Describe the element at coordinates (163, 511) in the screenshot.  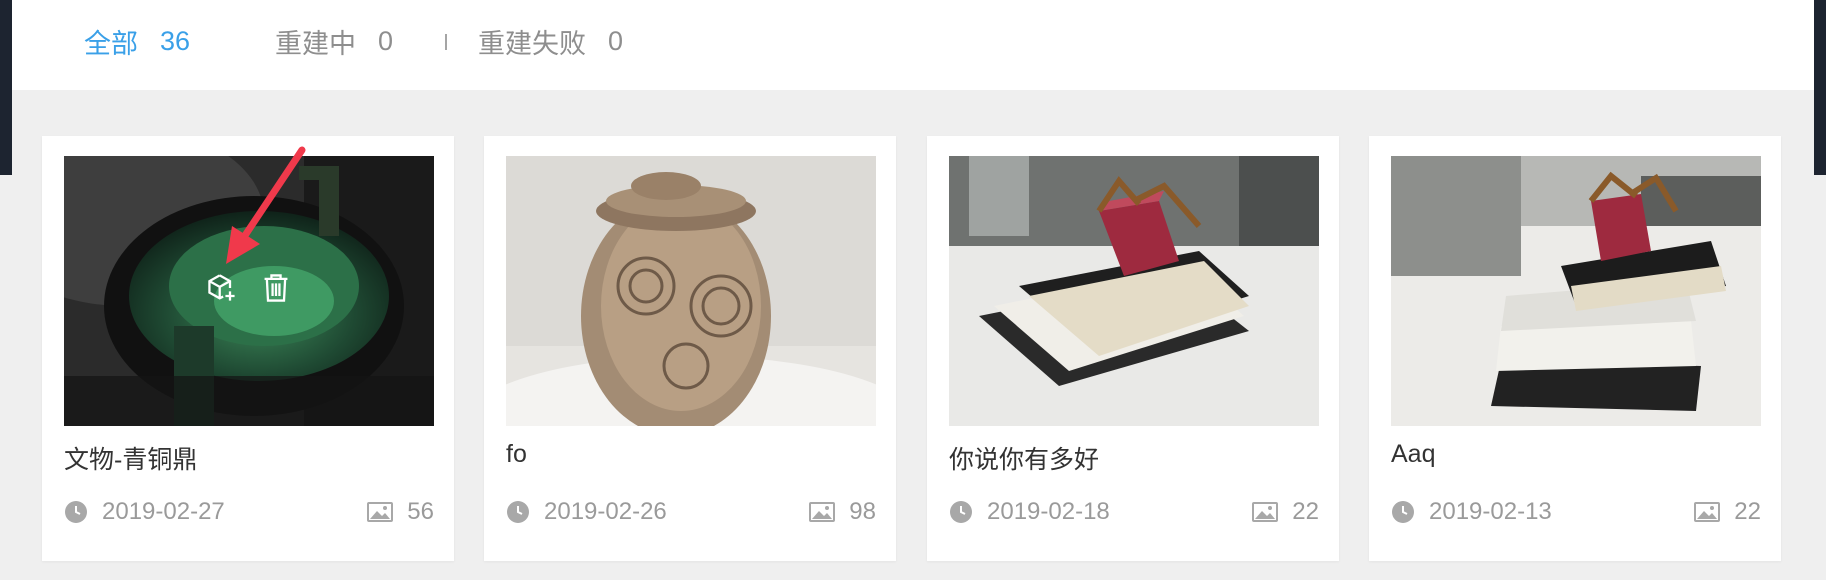
I see `date-text: 2019-02-27` at that location.